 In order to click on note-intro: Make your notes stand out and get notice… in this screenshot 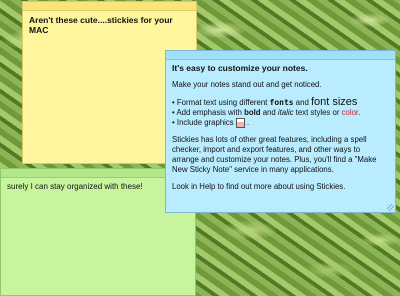, I will do `click(247, 84)`.